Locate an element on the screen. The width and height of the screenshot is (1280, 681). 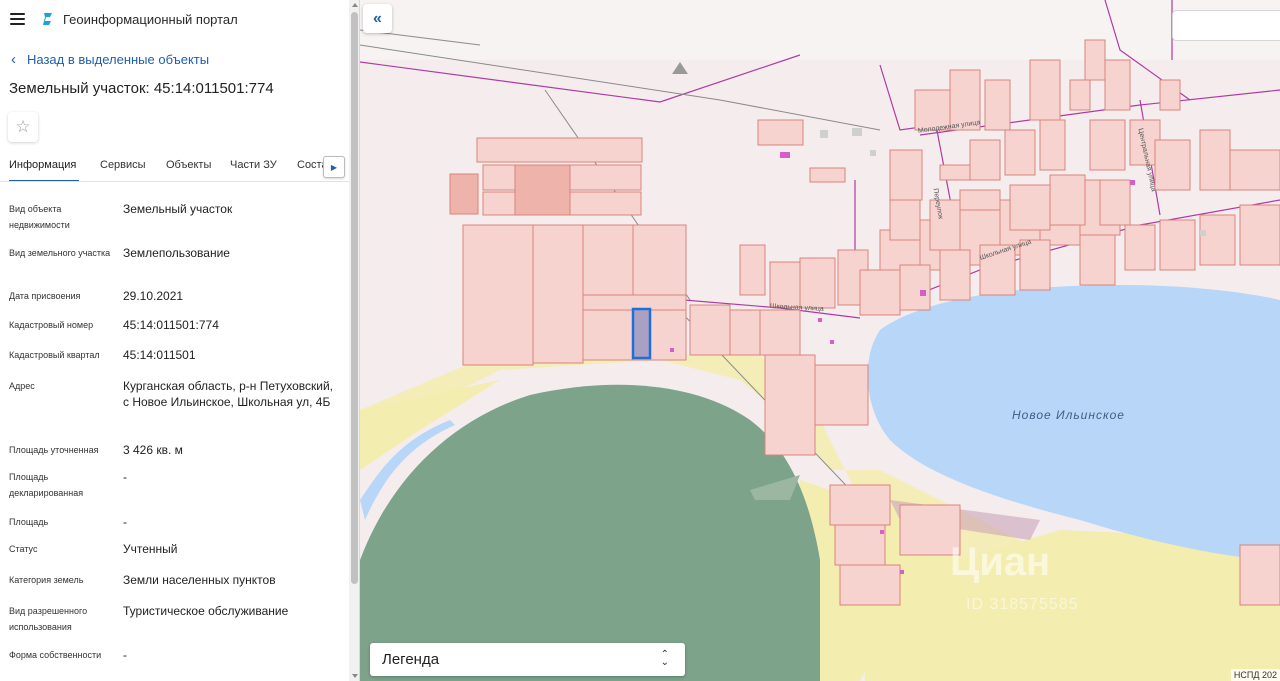
property-value: Землепользование is located at coordinates (176, 253).